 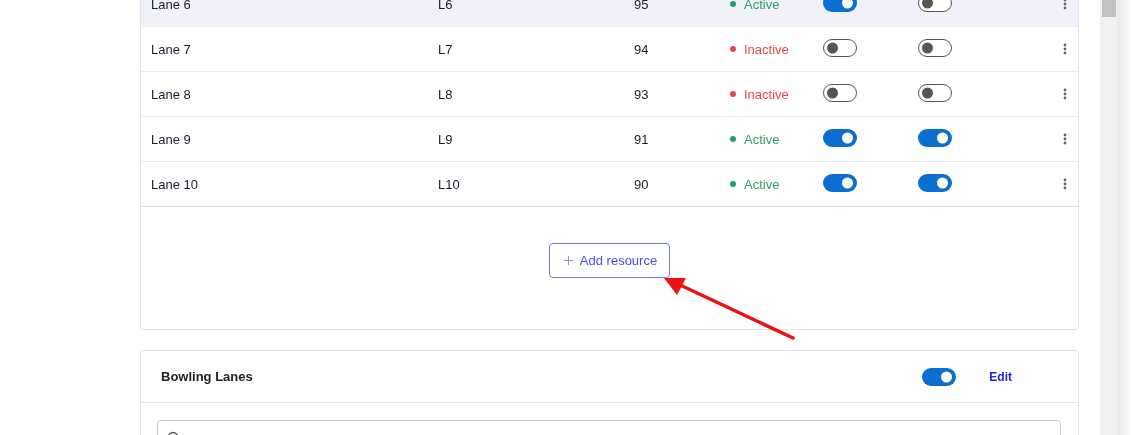 I want to click on lane-code: L10, so click(x=449, y=184).